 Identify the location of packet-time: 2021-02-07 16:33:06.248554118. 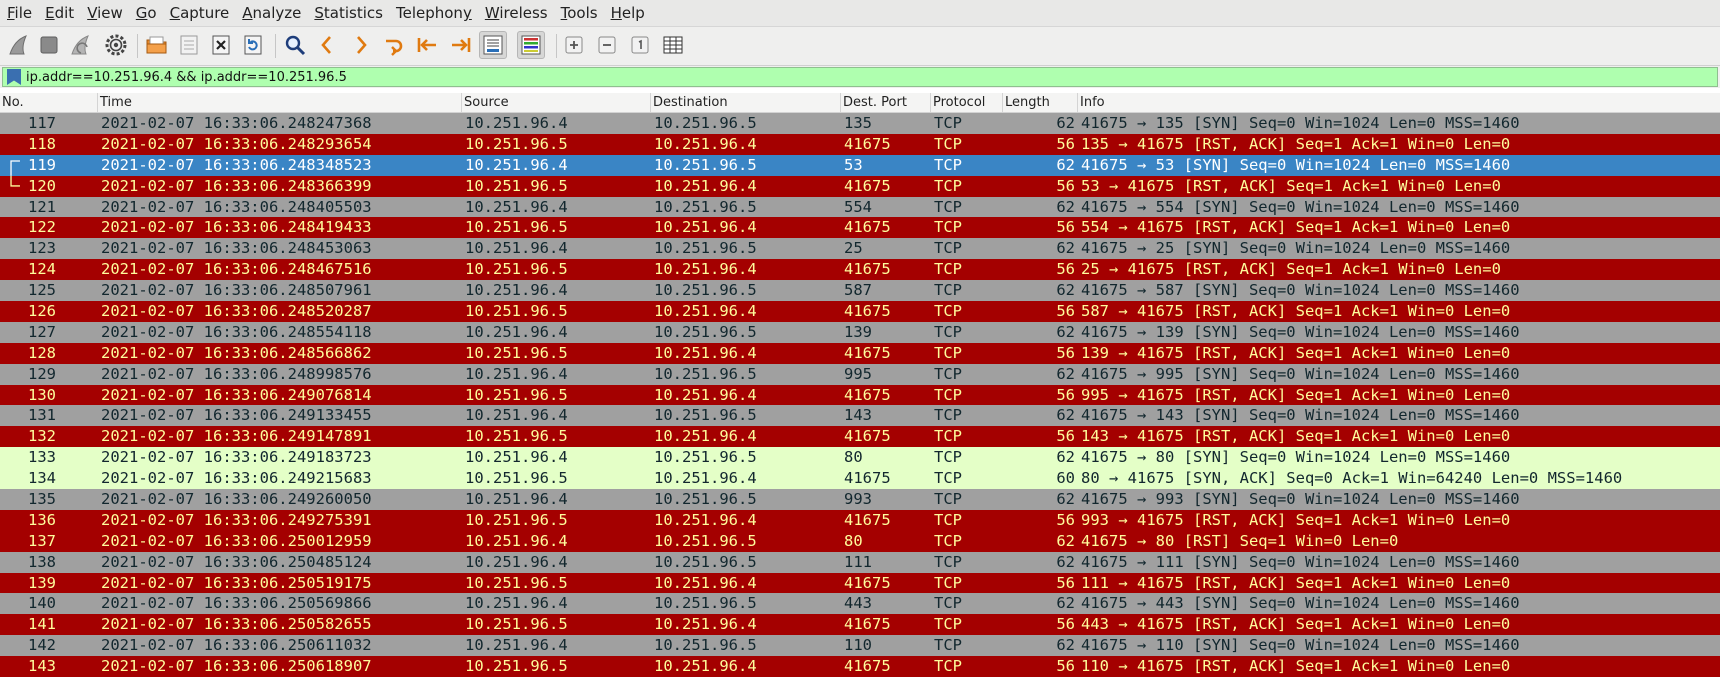
(236, 331).